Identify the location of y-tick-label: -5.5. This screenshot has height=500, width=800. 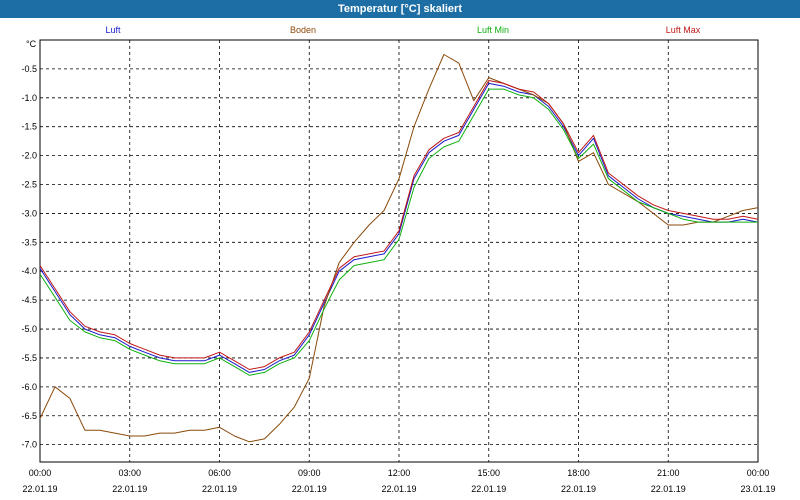
(29, 358).